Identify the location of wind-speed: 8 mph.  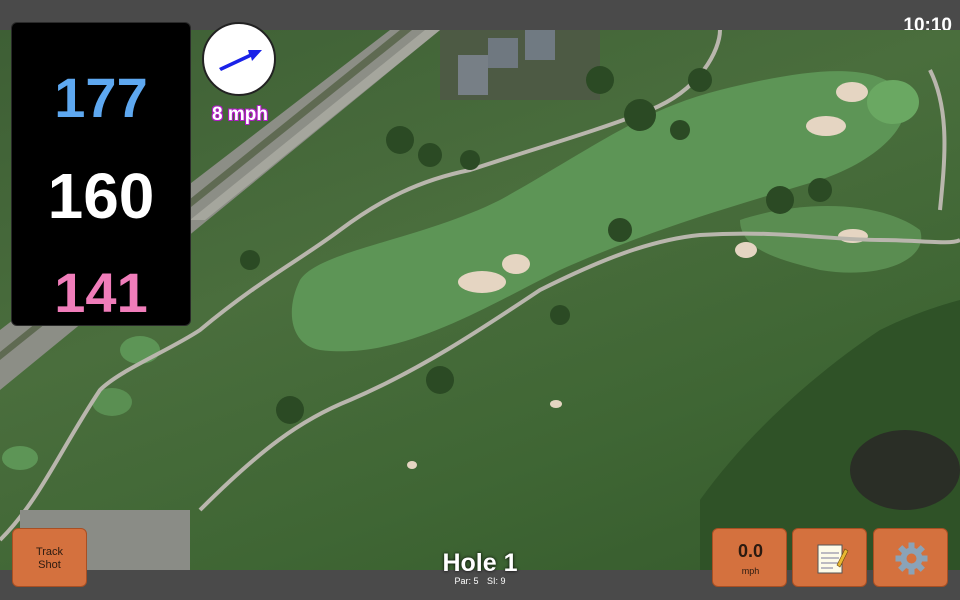
(240, 114).